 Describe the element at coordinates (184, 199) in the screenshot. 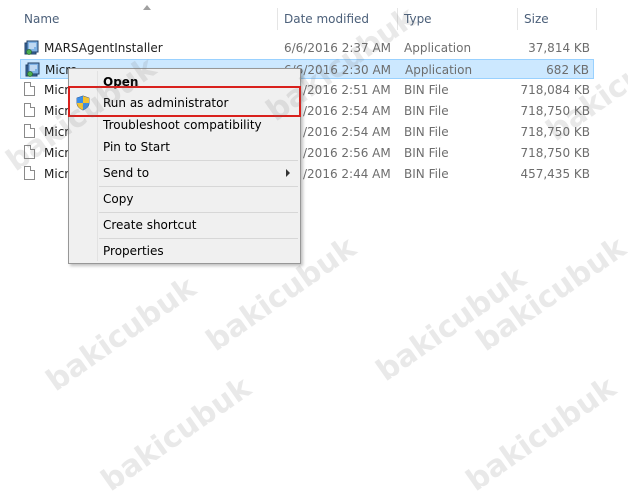

I see `menu-item-copy: Copy` at that location.